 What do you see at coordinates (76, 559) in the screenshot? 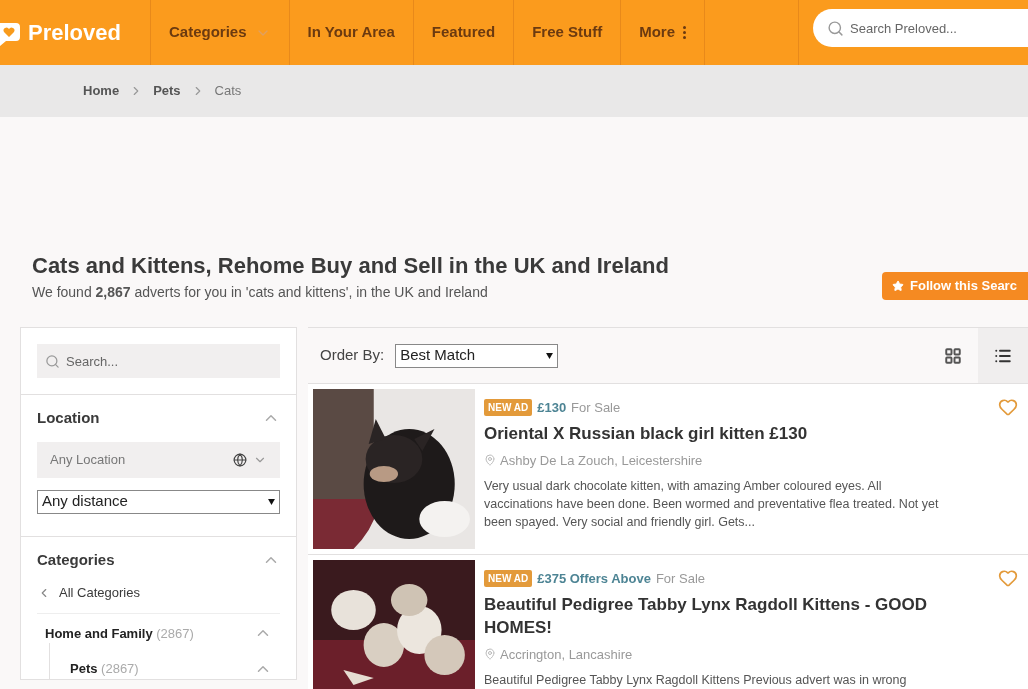
I see `section-title: Categories` at bounding box center [76, 559].